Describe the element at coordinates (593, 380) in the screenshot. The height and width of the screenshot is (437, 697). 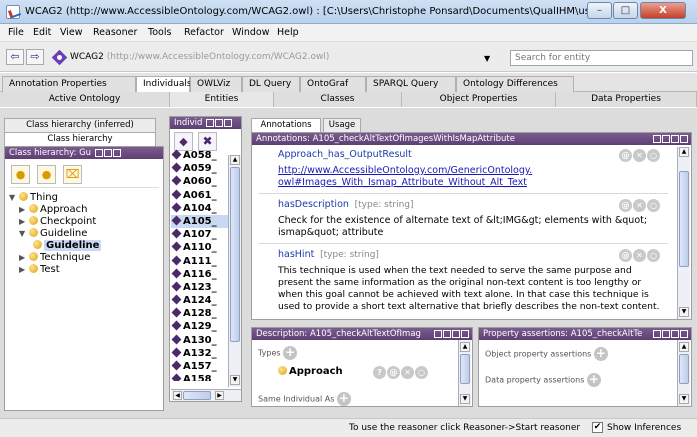
I see `add-data-property-icon: +` at that location.